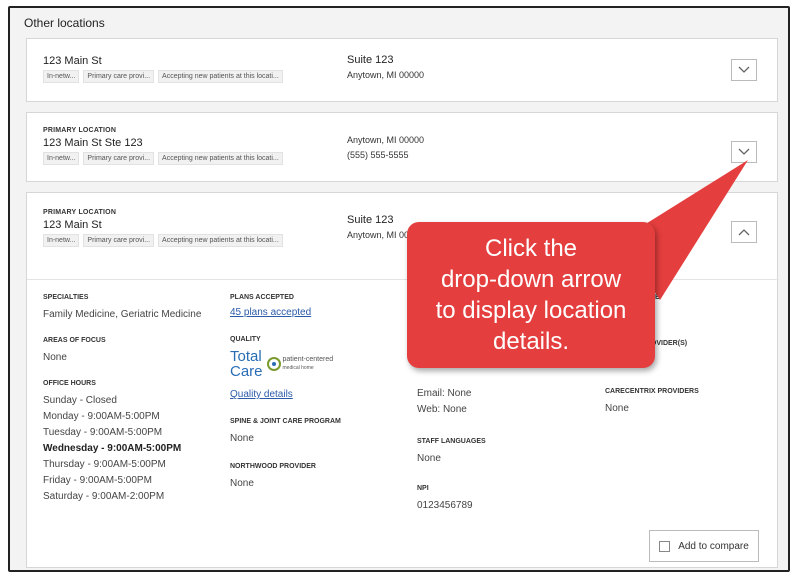  Describe the element at coordinates (308, 359) in the screenshot. I see `patient-centered-line1: patient-centered` at that location.